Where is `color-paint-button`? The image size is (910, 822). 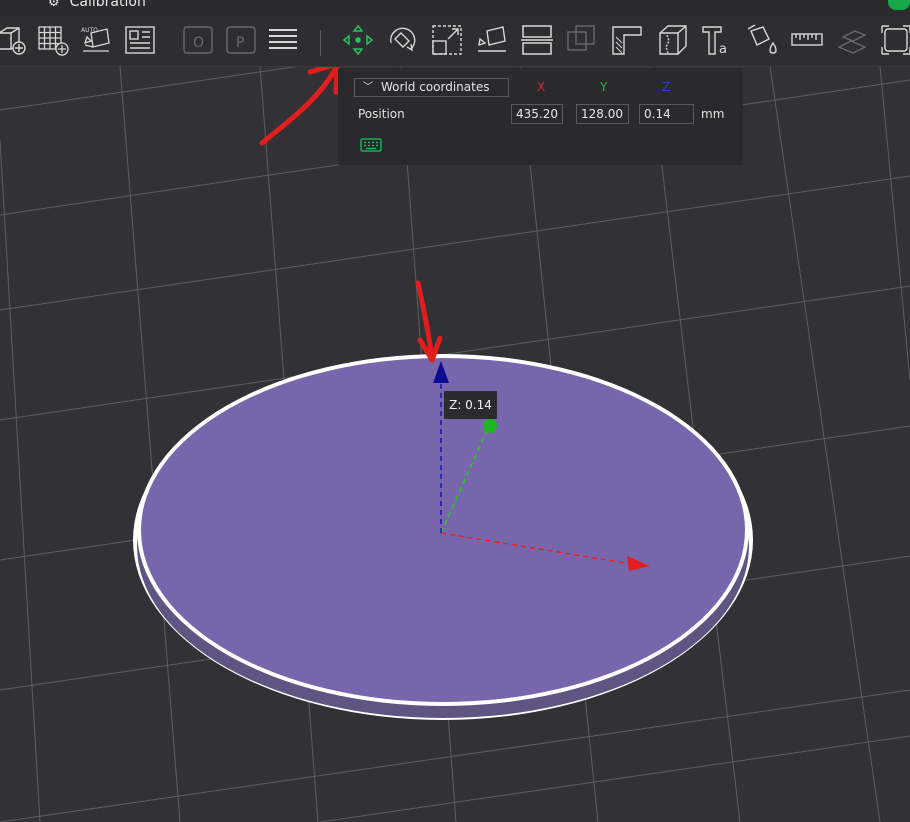 color-paint-button is located at coordinates (762, 40).